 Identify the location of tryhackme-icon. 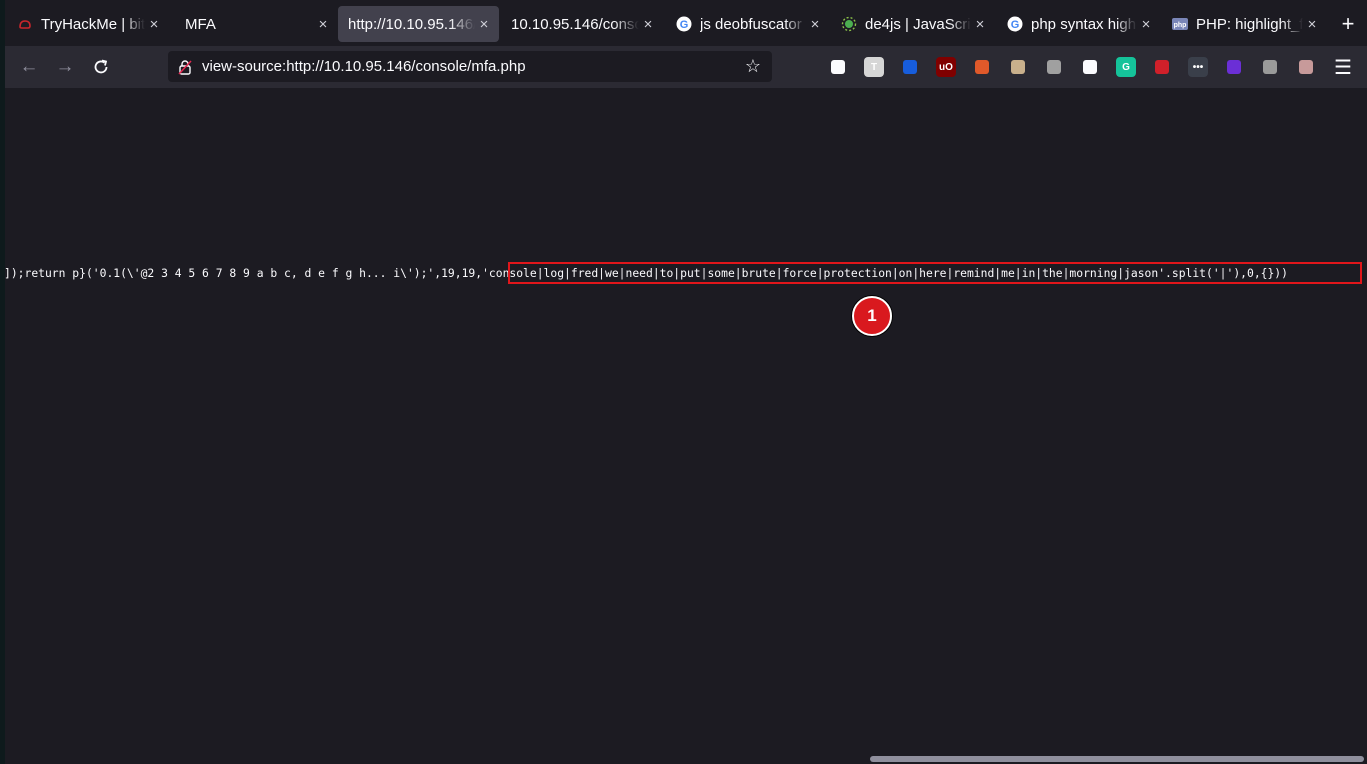
(25, 24).